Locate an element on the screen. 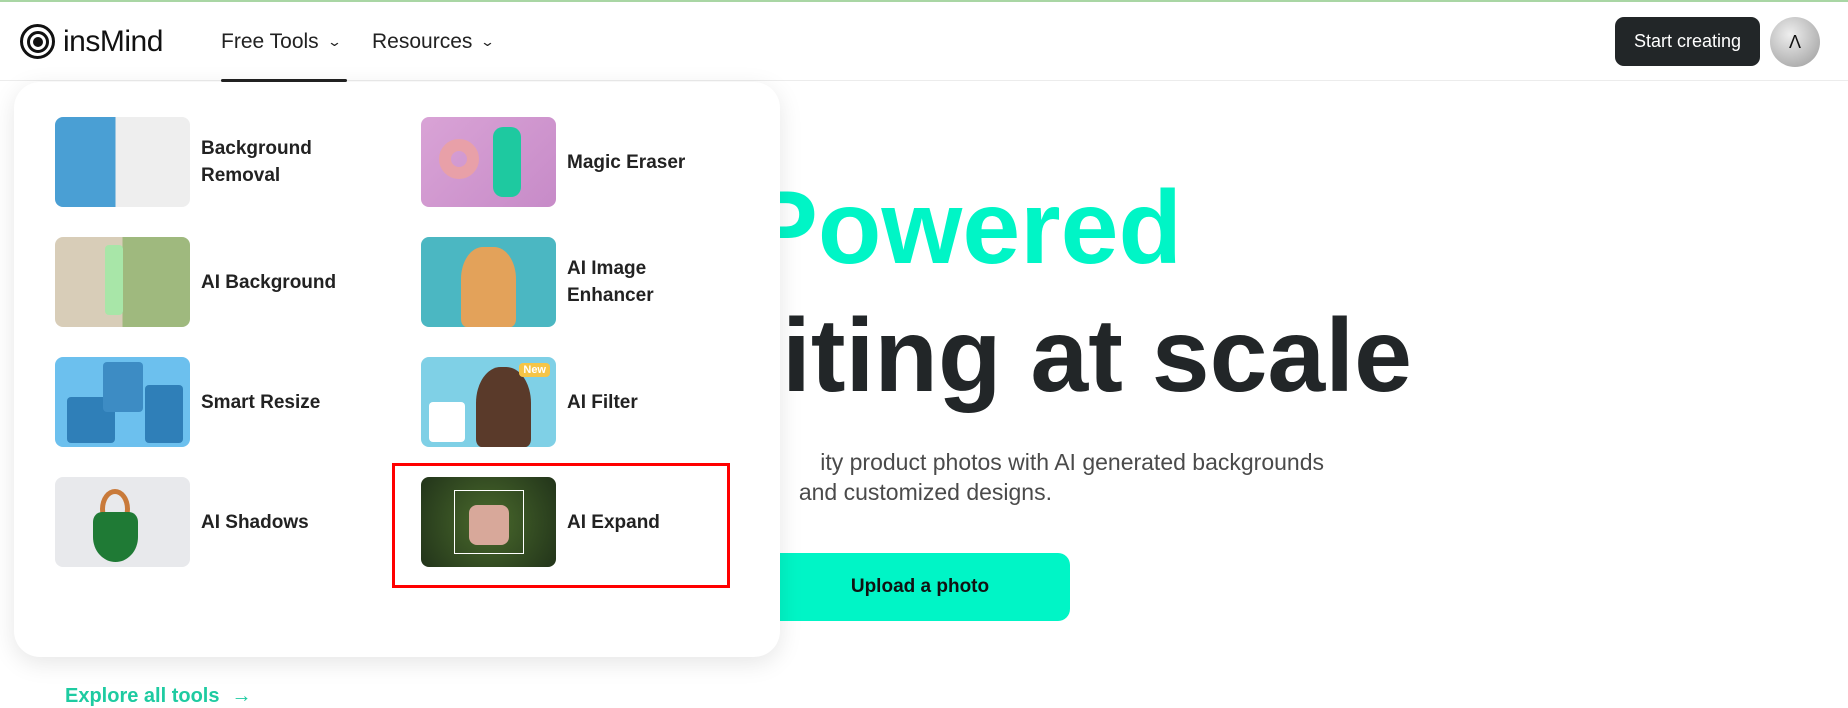 Image resolution: width=1848 pixels, height=708 pixels. tool-ai-shadows: AI Shadows is located at coordinates (220, 522).